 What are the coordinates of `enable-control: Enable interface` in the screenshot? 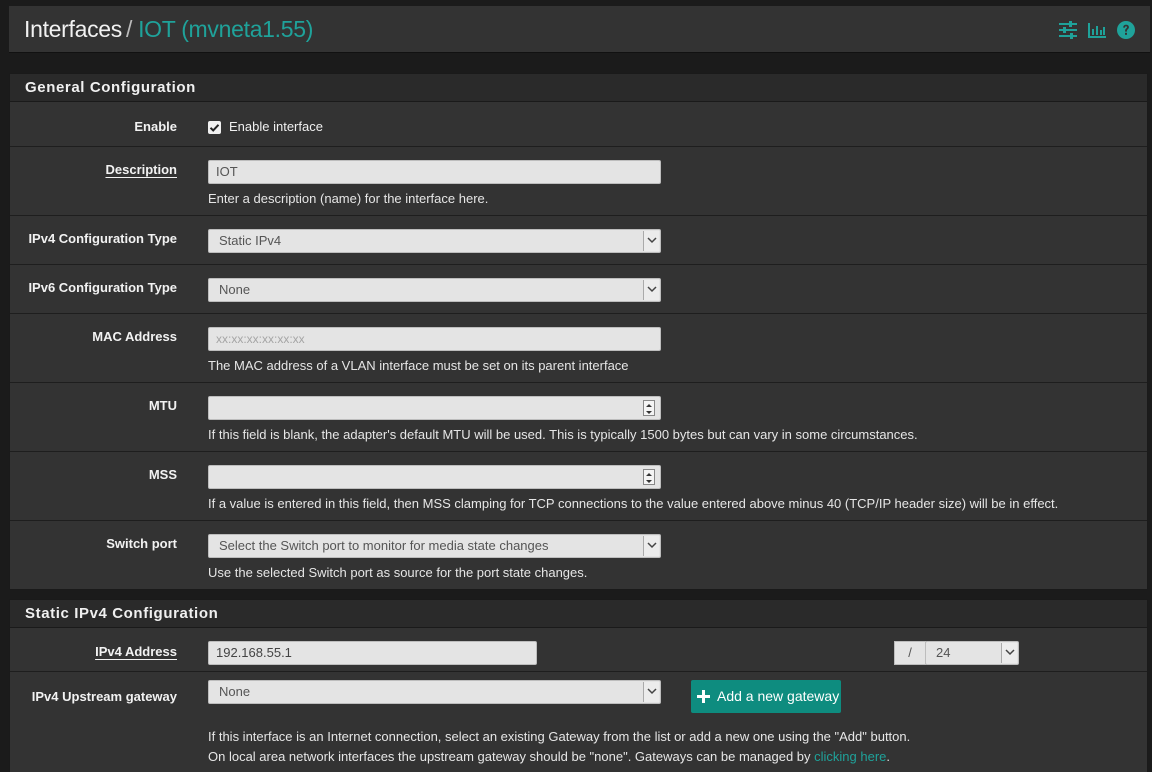 It's located at (677, 124).